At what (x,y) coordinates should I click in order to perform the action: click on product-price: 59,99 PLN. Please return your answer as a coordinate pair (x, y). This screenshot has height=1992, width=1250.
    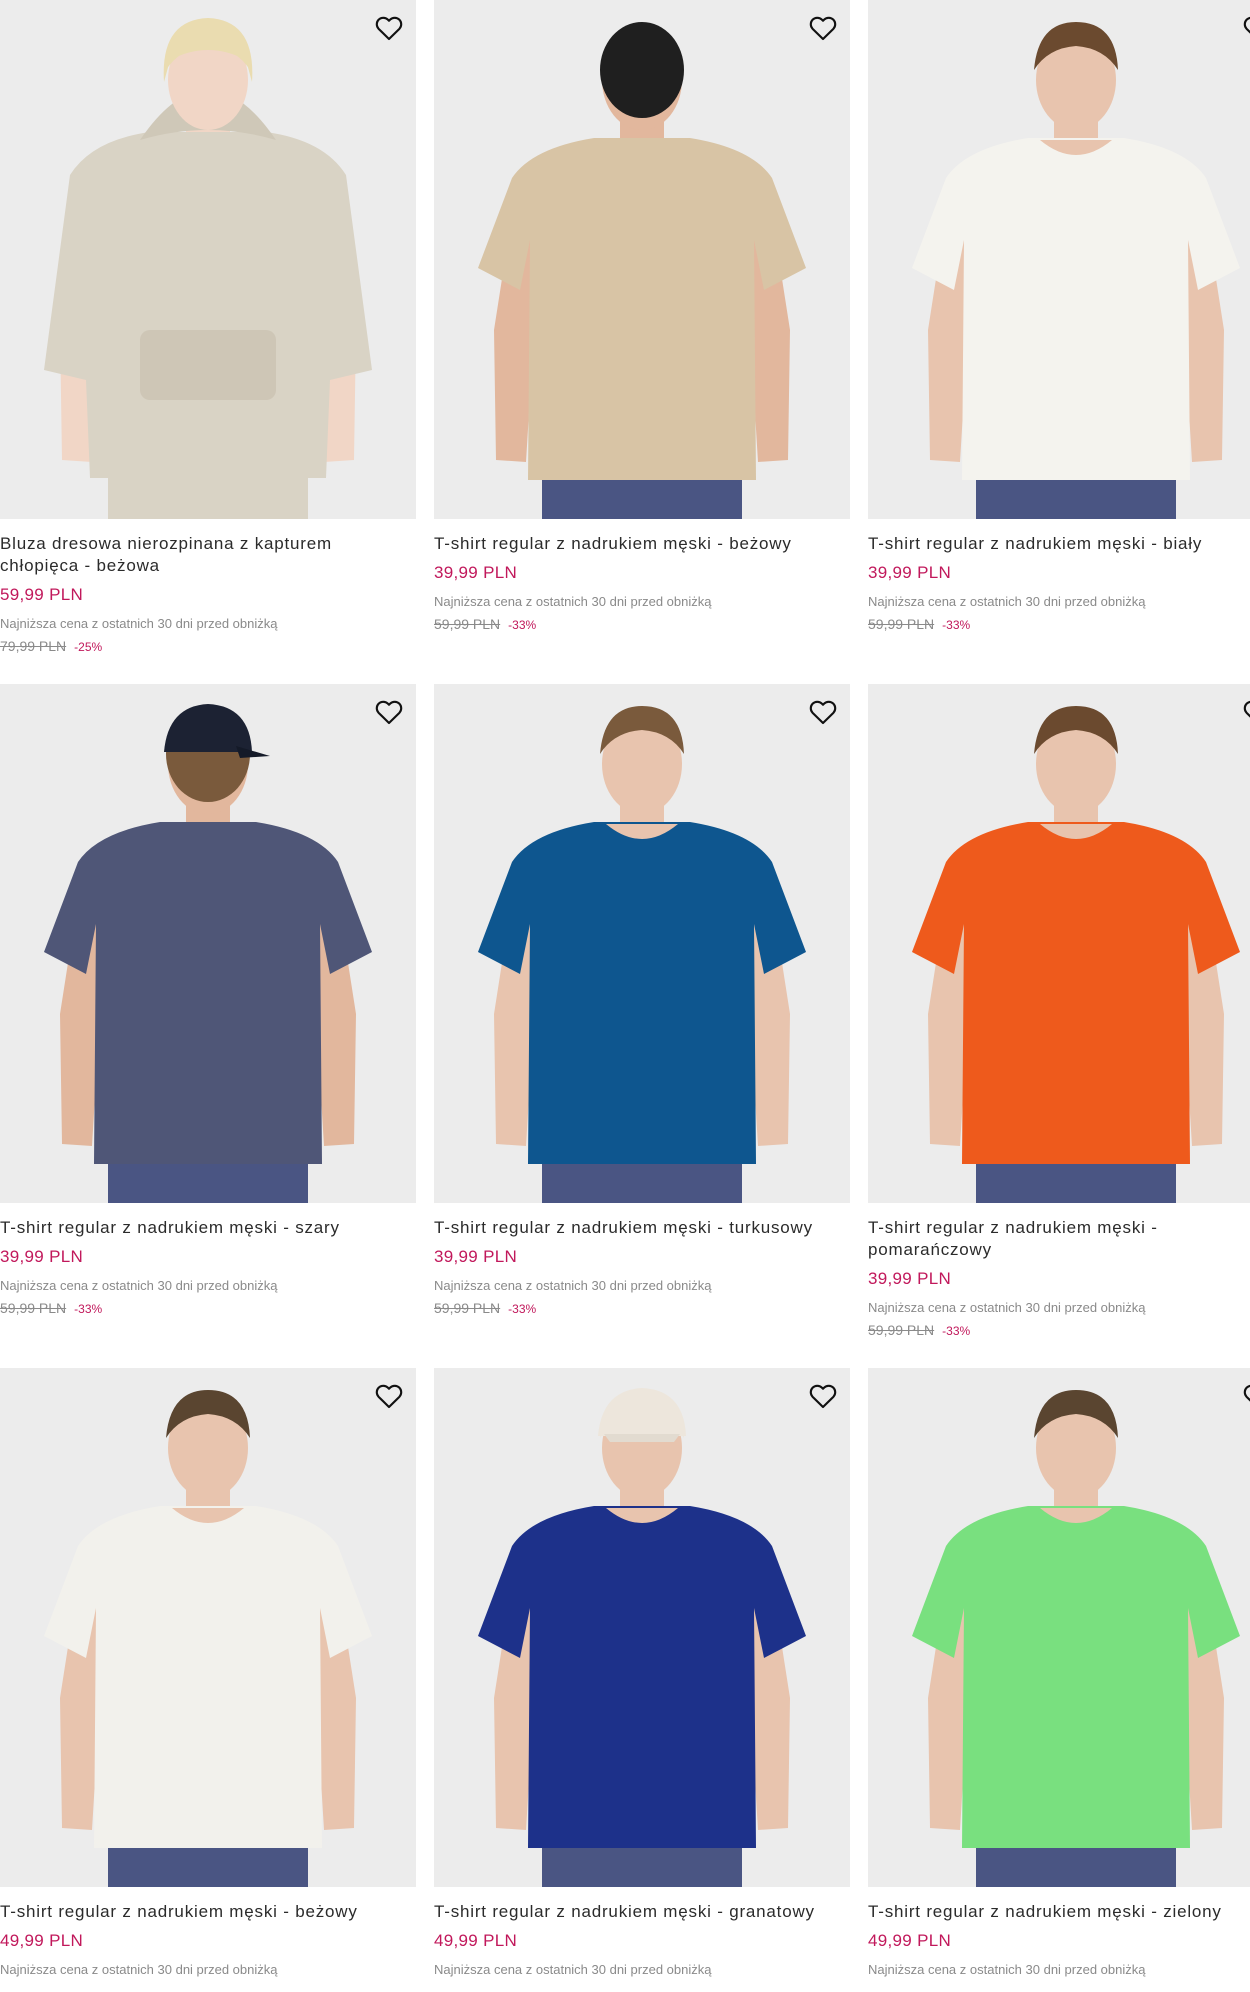
    Looking at the image, I should click on (42, 594).